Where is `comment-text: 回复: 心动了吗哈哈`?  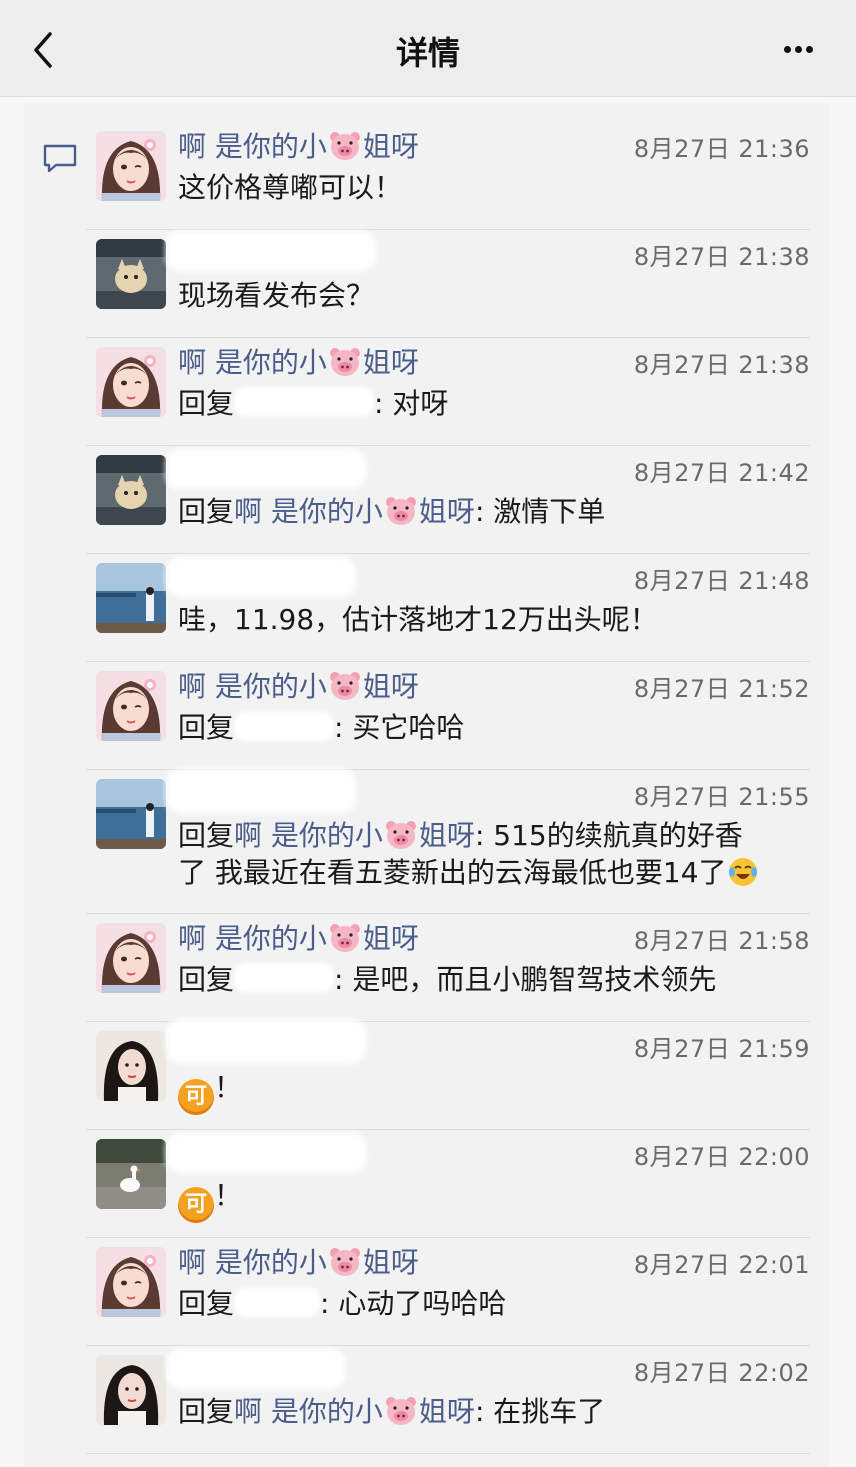 comment-text: 回复: 心动了吗哈哈 is located at coordinates (342, 1303).